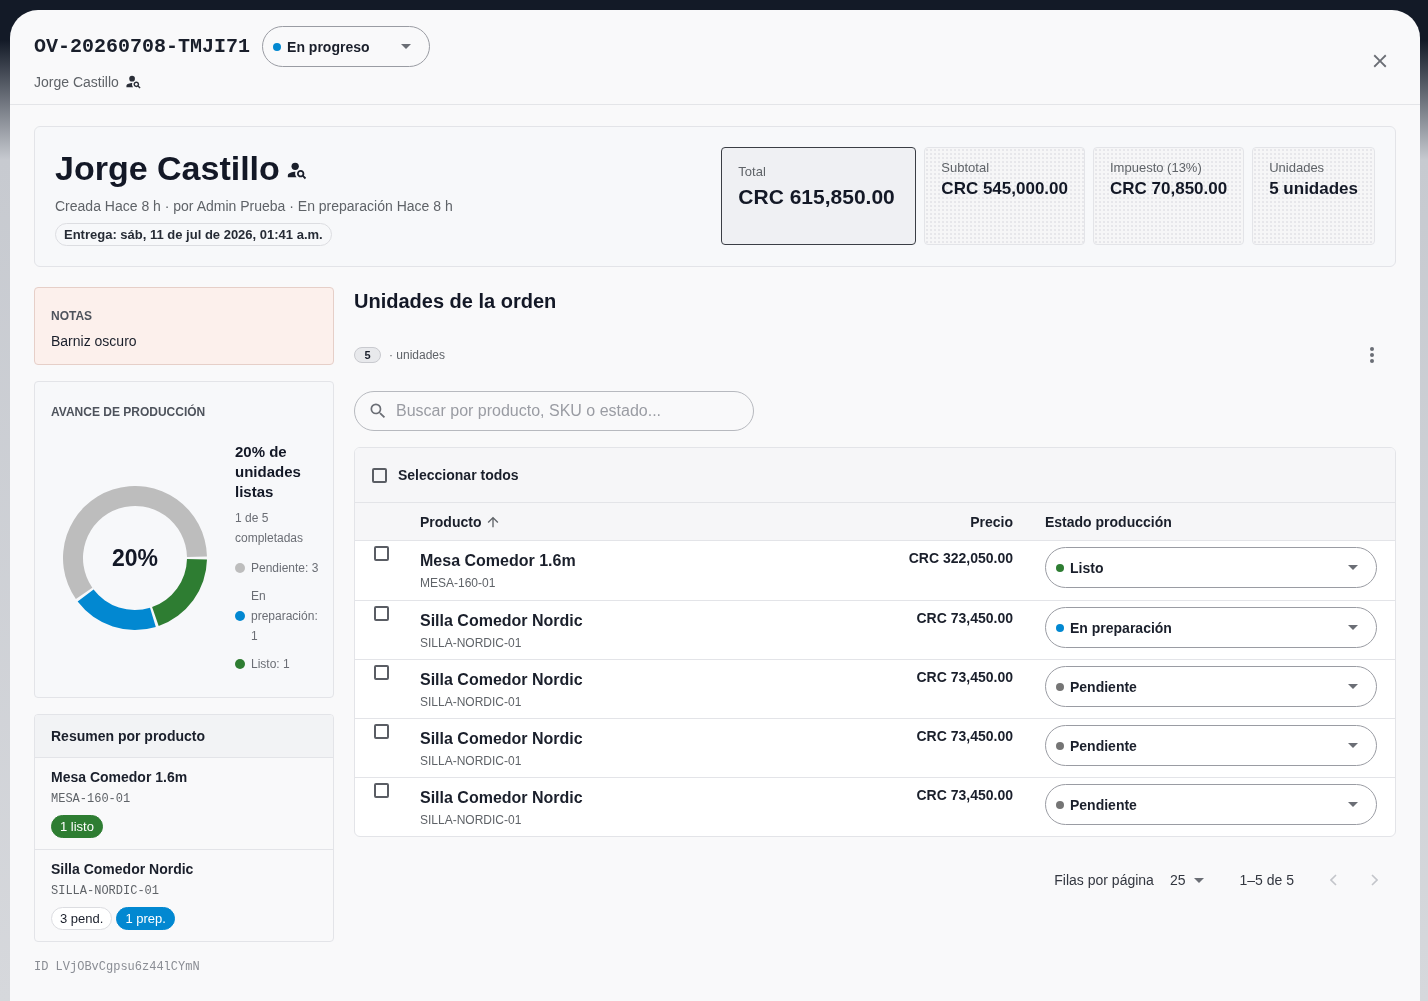 This screenshot has width=1428, height=1001. I want to click on status-count-chip: 3 pend., so click(82, 918).